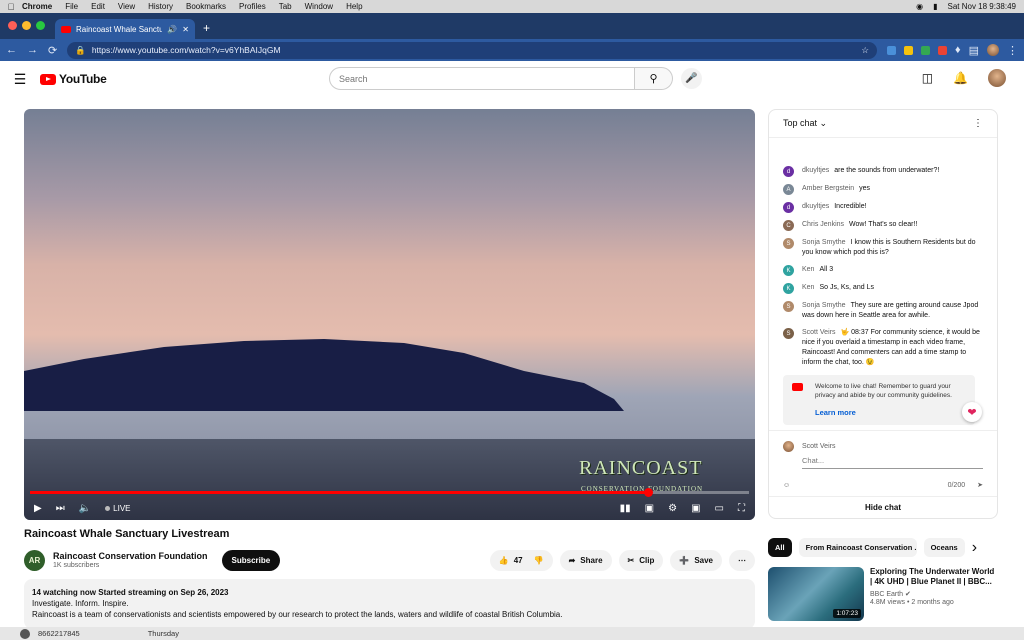  Describe the element at coordinates (20, 79) in the screenshot. I see `hamburger-menu-icon: ☰` at that location.